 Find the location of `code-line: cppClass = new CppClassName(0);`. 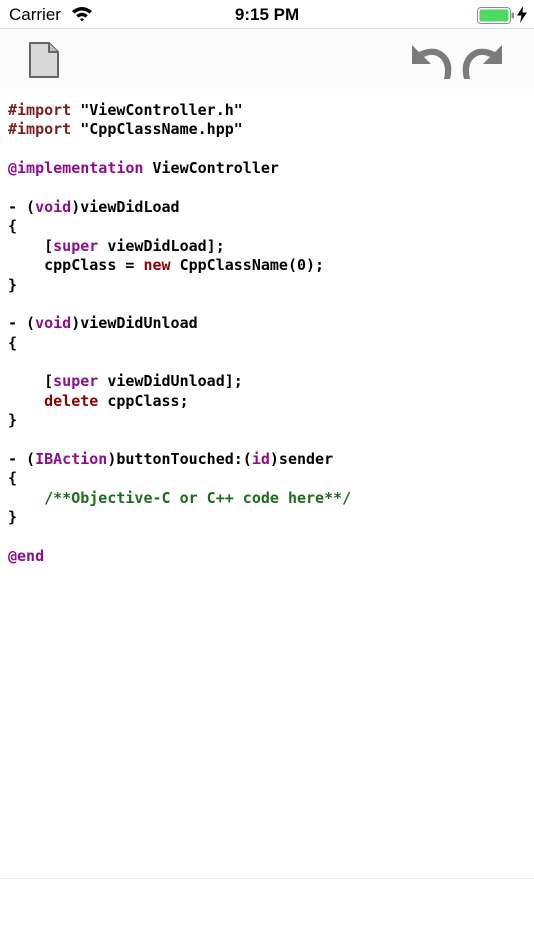

code-line: cppClass = new CppClassName(0); is located at coordinates (268, 265).